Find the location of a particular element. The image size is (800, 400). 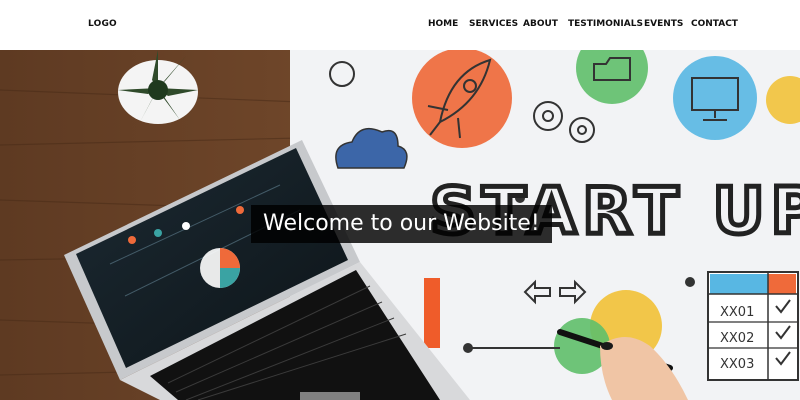

monitor-circle is located at coordinates (715, 98).